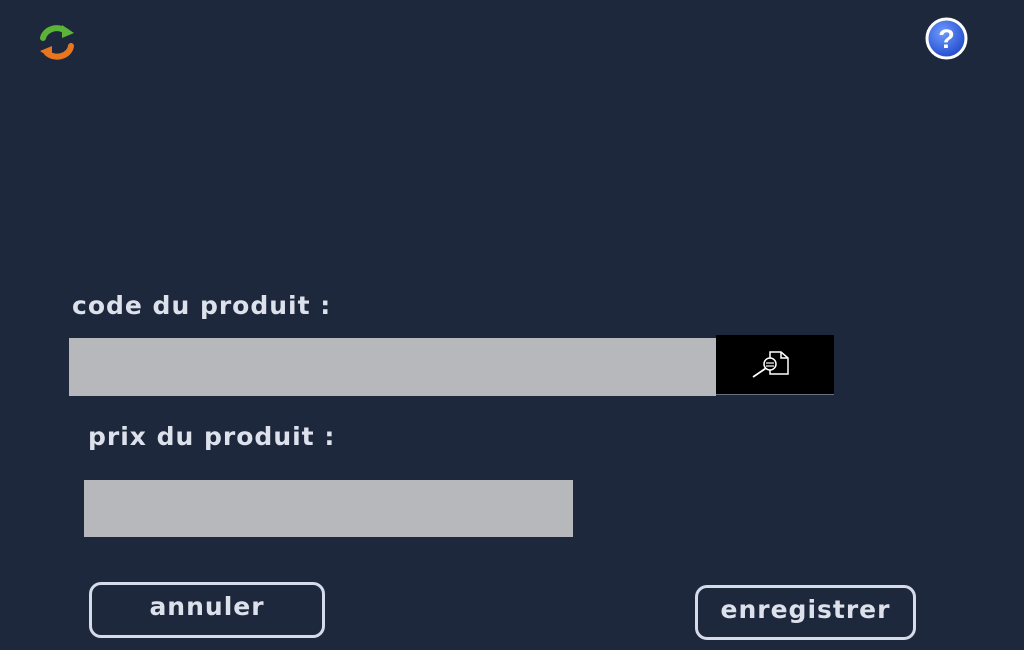 The height and width of the screenshot is (650, 1024). I want to click on help-icon: ?, so click(946, 38).